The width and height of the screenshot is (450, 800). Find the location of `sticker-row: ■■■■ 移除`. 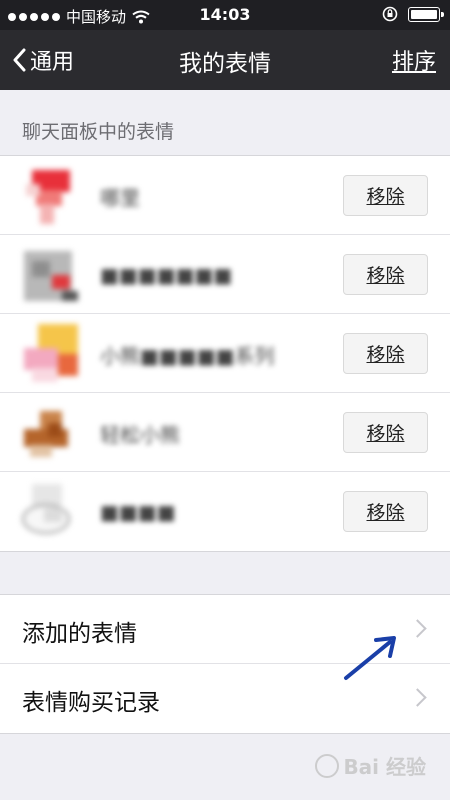

sticker-row: ■■■■ 移除 is located at coordinates (225, 511).